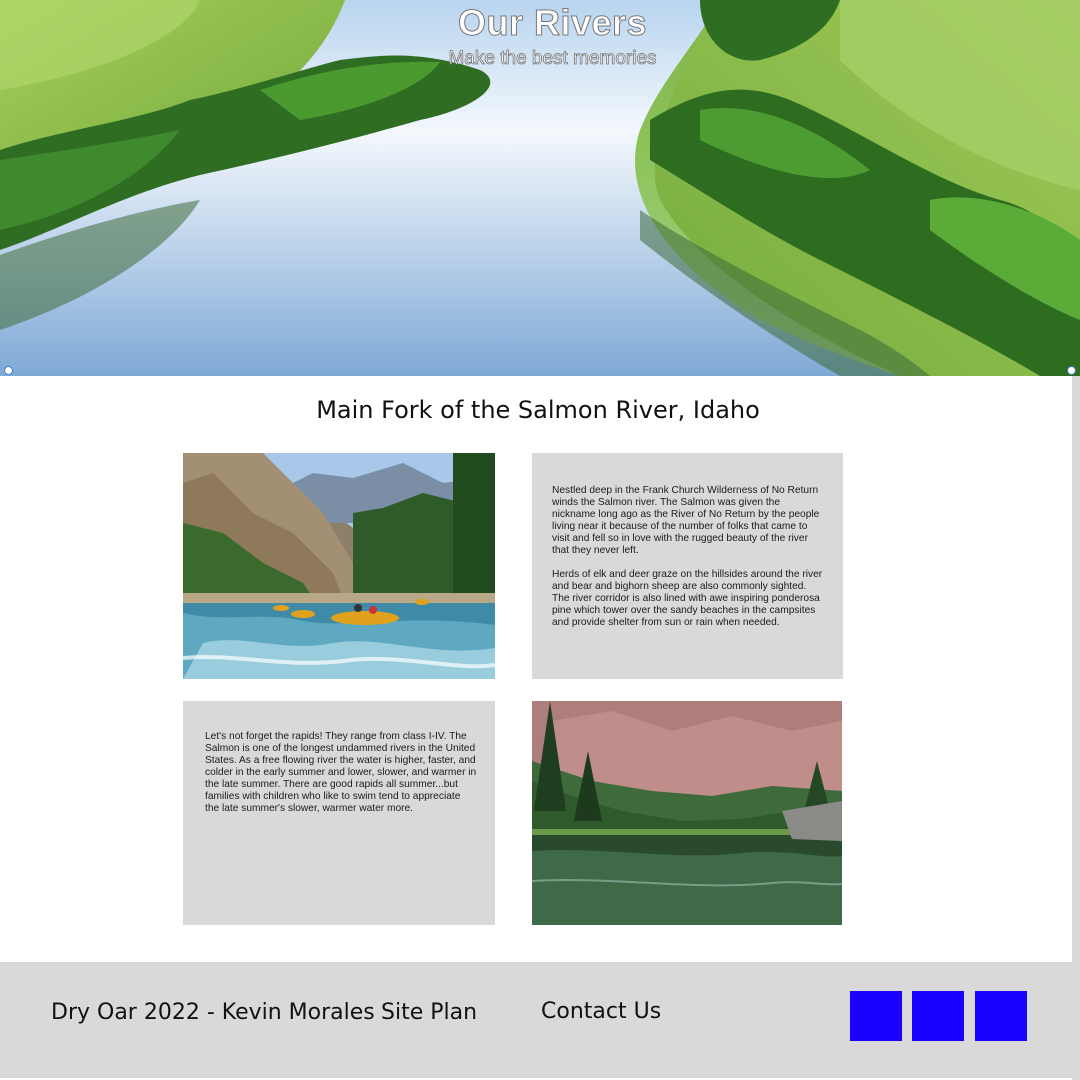 Image resolution: width=1080 pixels, height=1080 pixels. Describe the element at coordinates (1076, 728) in the screenshot. I see `scrollbar-track` at that location.